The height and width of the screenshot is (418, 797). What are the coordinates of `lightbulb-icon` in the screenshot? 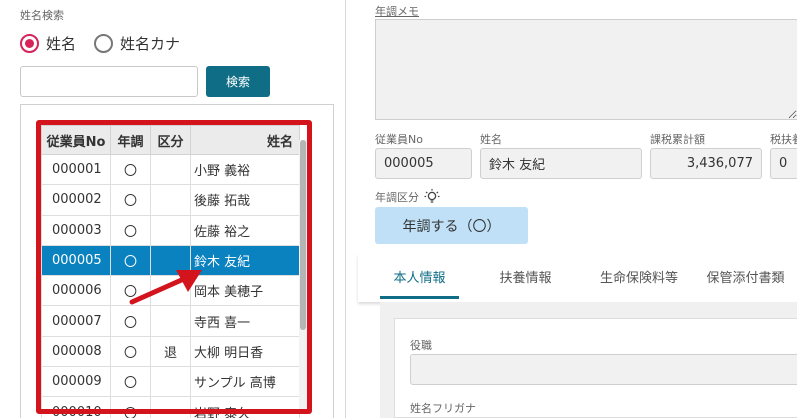 It's located at (432, 197).